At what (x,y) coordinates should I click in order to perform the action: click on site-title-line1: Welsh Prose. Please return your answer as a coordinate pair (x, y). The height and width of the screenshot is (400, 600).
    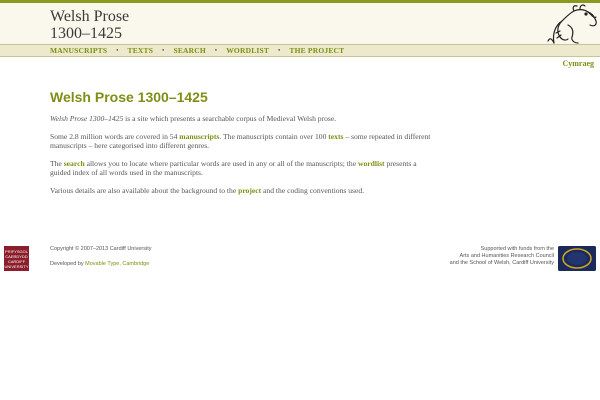
    Looking at the image, I should click on (90, 16).